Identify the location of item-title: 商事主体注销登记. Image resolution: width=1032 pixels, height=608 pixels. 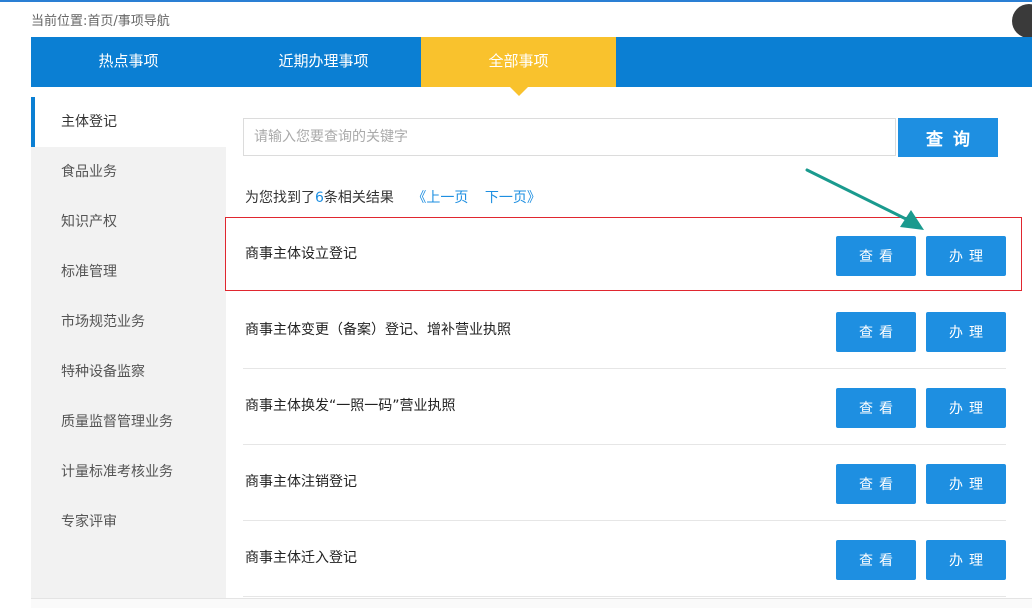
(301, 482).